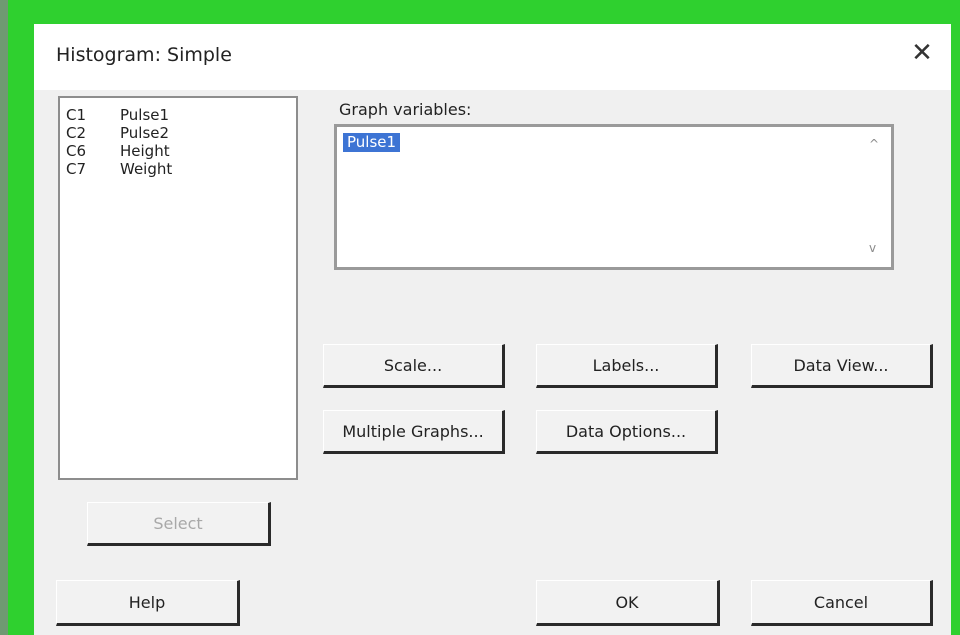 This screenshot has width=960, height=635. I want to click on ok-button: OK, so click(628, 603).